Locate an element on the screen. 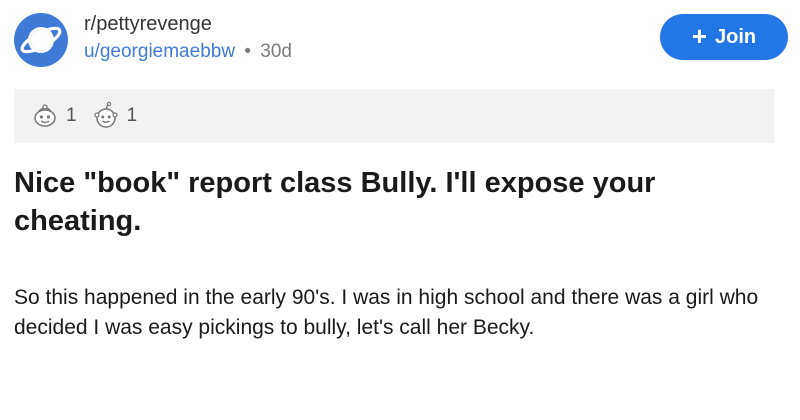 This screenshot has height=420, width=800. subreddit-avatar is located at coordinates (41, 40).